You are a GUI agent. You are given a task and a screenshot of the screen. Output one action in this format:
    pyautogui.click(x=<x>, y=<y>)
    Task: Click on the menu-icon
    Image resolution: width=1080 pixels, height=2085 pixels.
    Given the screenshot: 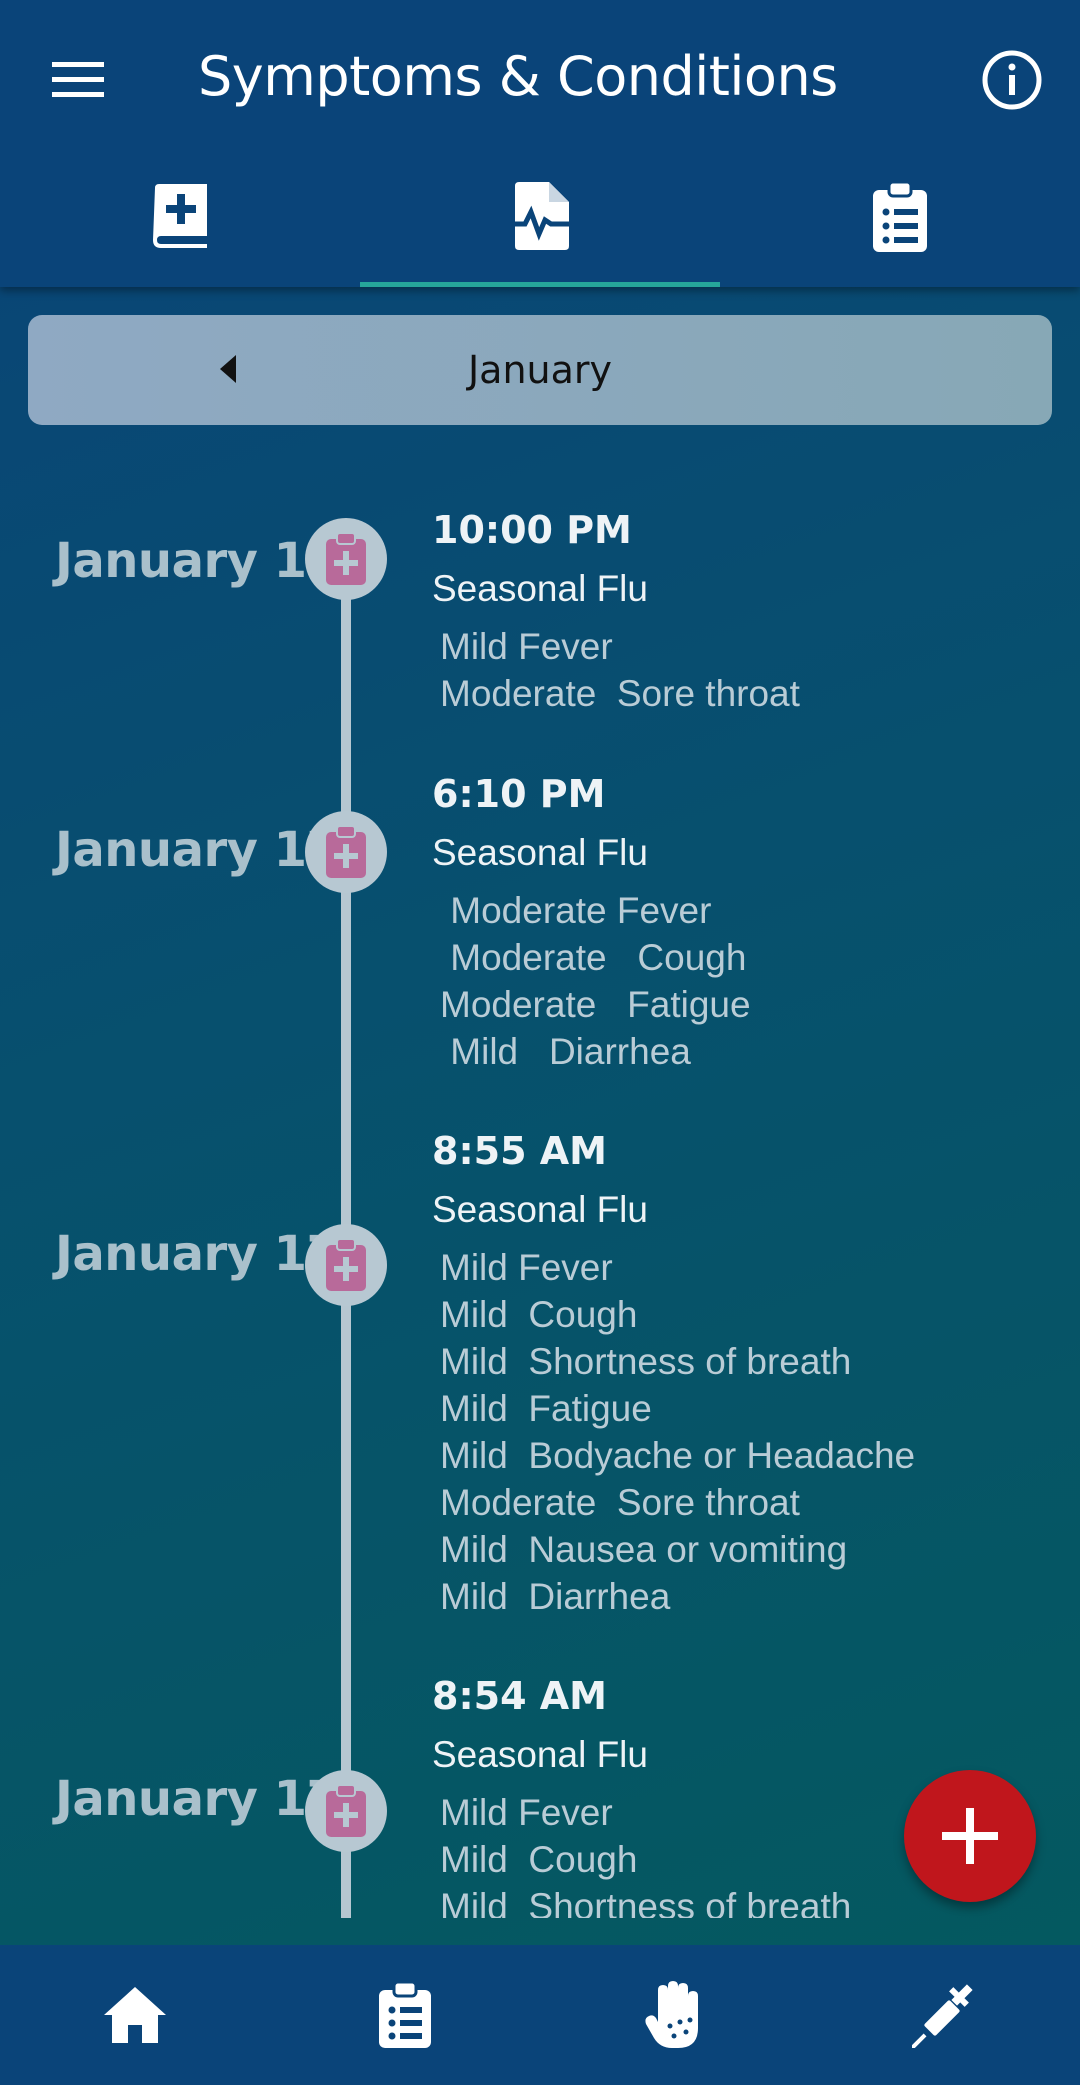 What is the action you would take?
    pyautogui.click(x=78, y=80)
    